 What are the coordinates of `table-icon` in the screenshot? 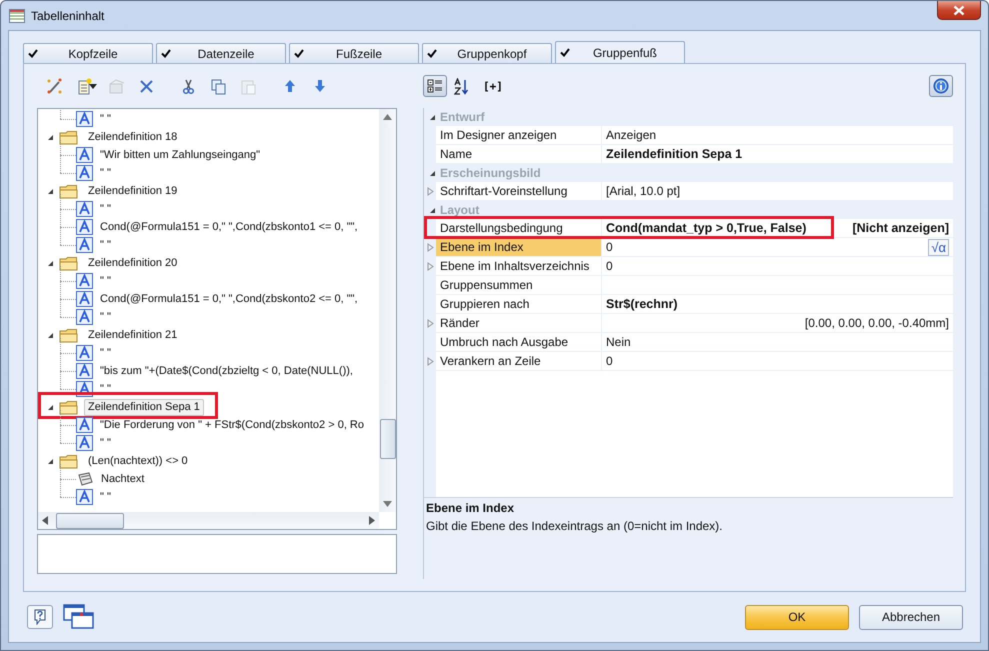 It's located at (17, 15).